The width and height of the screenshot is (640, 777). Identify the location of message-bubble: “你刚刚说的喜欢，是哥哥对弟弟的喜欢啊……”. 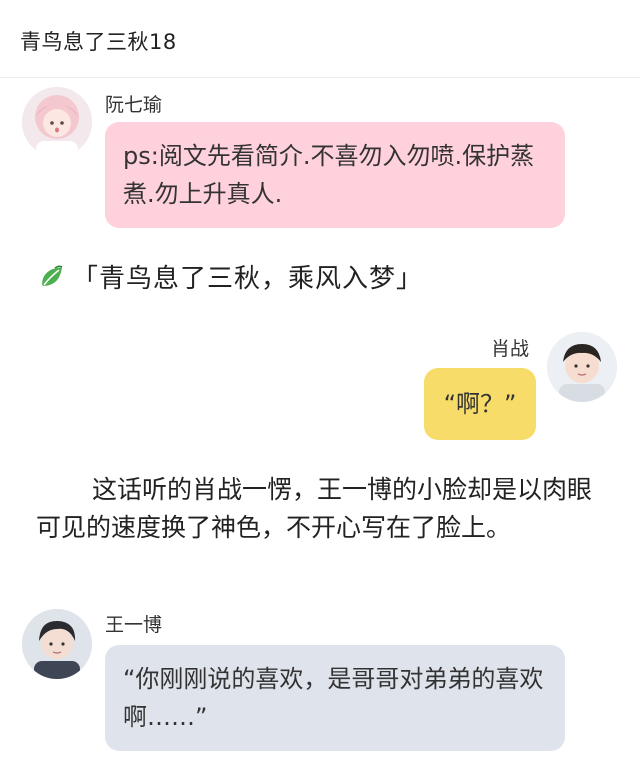
(335, 698).